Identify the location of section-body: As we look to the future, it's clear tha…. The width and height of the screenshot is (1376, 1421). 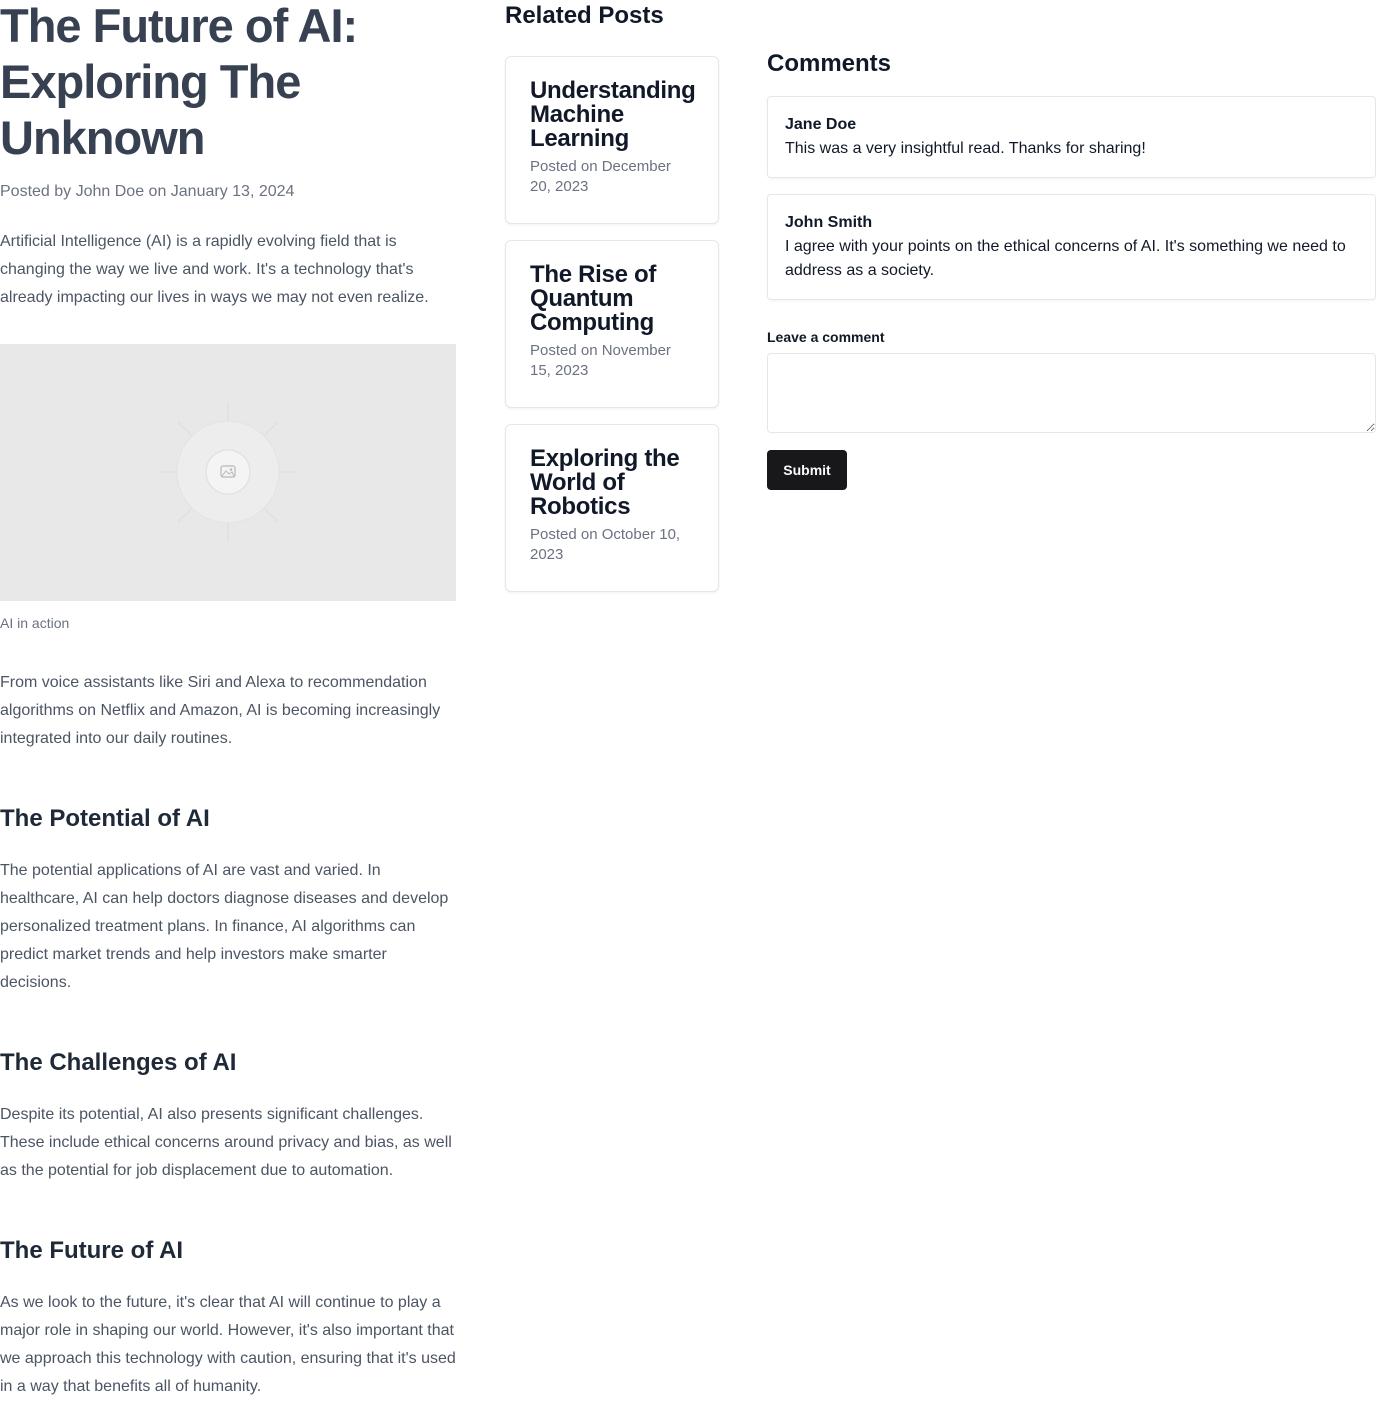
(228, 1344).